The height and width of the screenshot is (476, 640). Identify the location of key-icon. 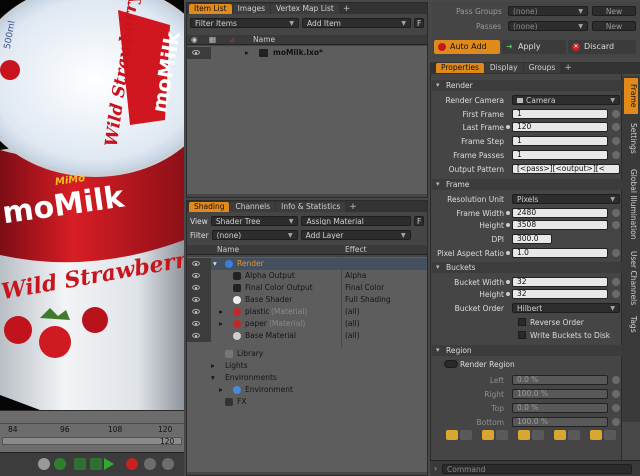
(44, 464).